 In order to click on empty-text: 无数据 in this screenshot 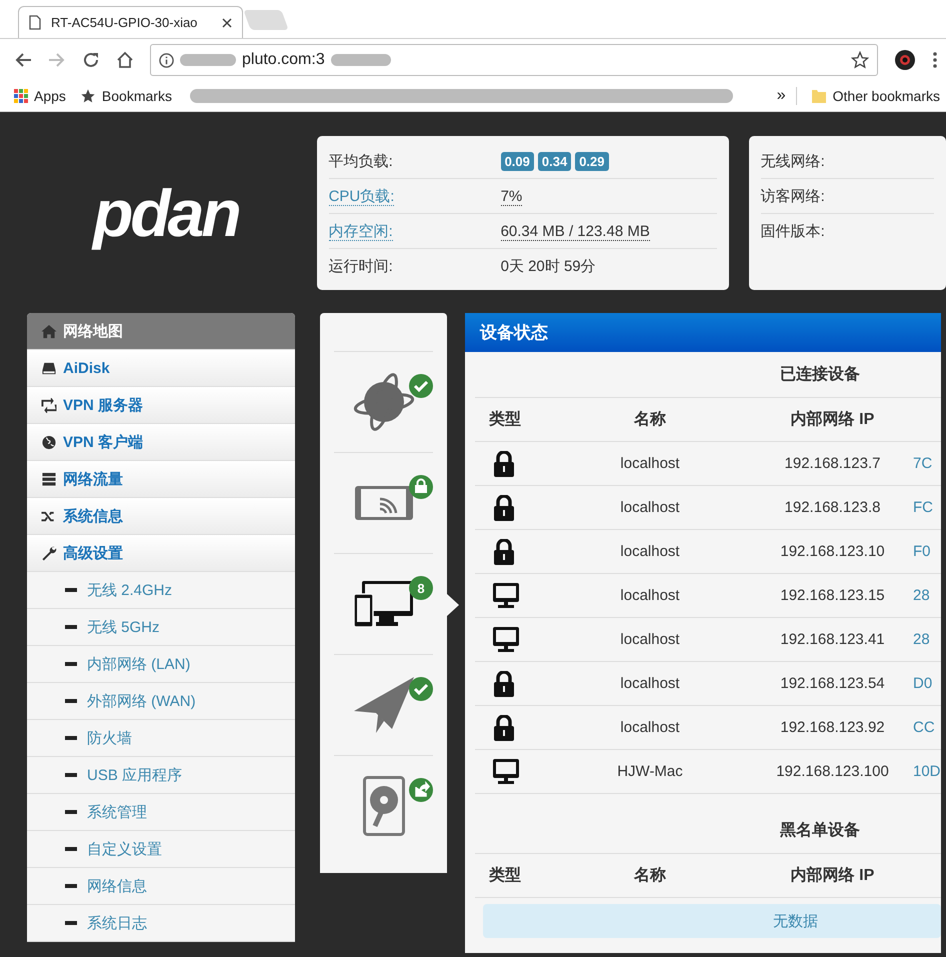, I will do `click(795, 921)`.